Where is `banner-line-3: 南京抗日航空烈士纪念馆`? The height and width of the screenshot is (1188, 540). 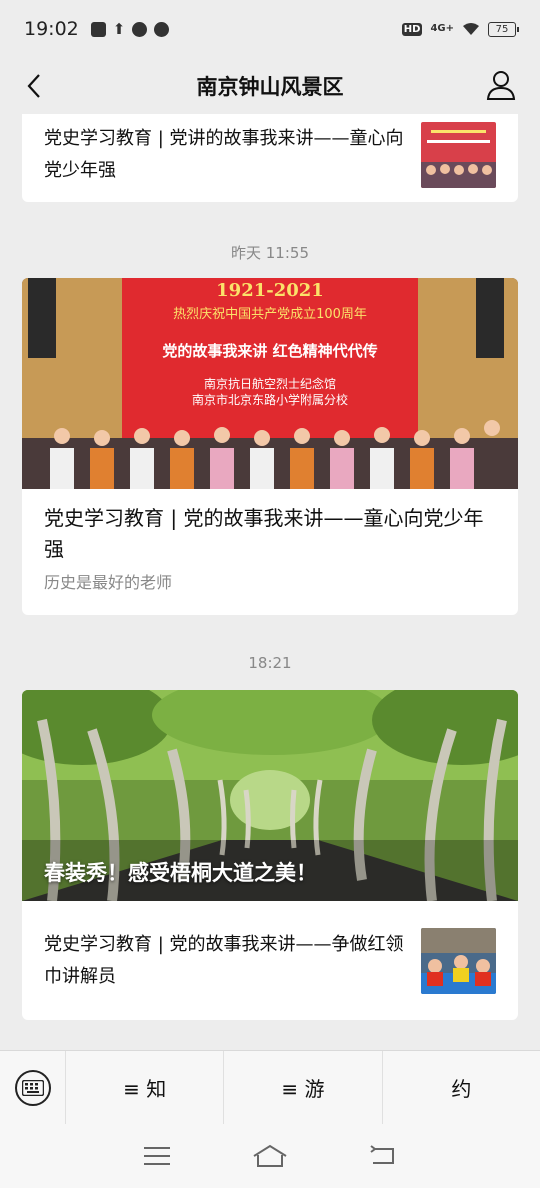
banner-line-3: 南京抗日航空烈士纪念馆 is located at coordinates (270, 383).